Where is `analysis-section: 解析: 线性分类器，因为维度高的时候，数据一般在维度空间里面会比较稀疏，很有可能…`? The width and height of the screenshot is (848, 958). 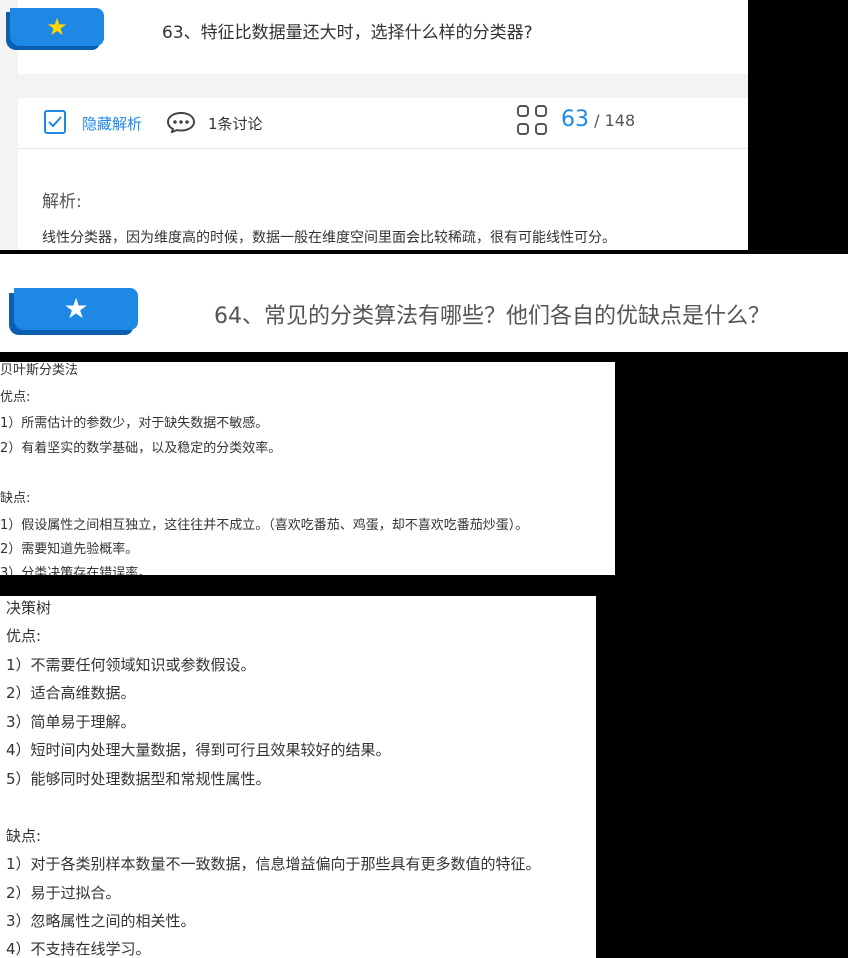 analysis-section: 解析: 线性分类器，因为维度高的时候，数据一般在维度空间里面会比较稀疏，很有可能… is located at coordinates (383, 199).